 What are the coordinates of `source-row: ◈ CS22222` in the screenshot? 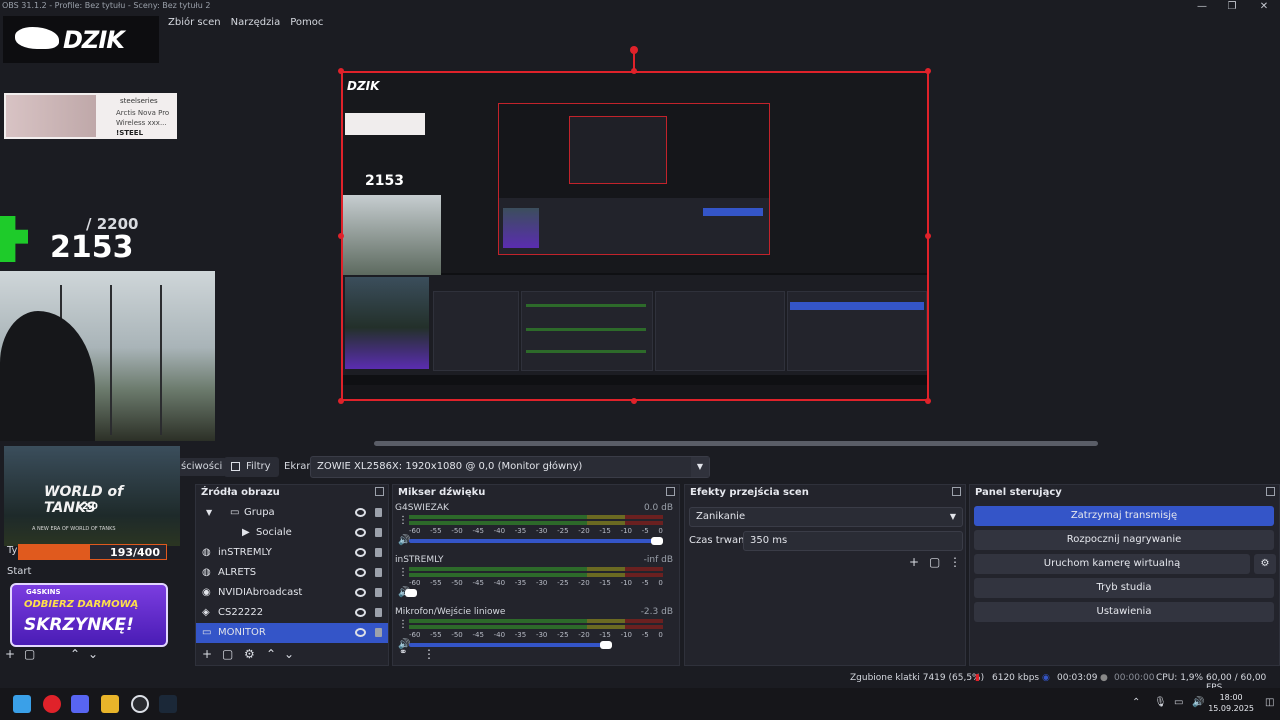 It's located at (292, 613).